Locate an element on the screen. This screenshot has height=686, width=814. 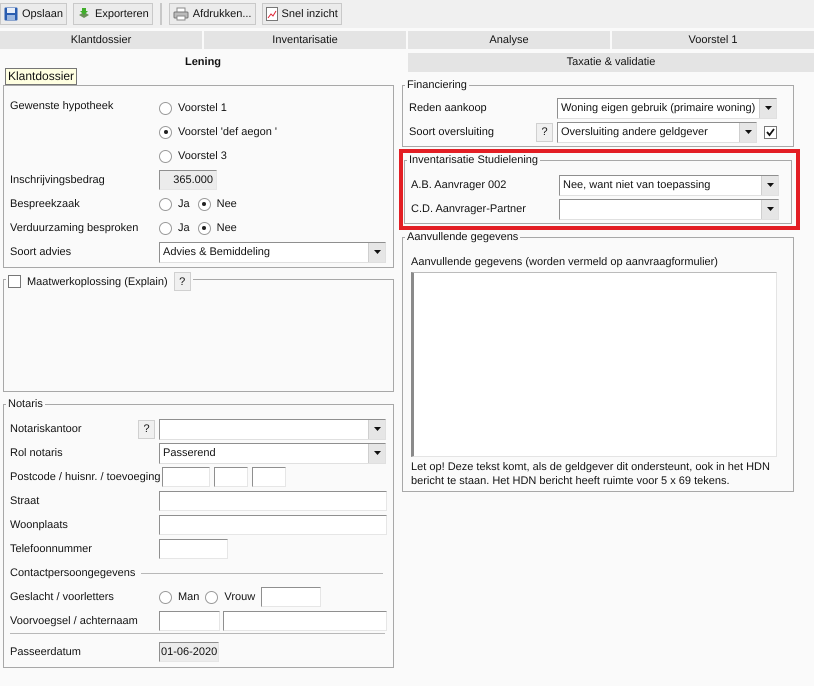
dropdown: Passerend is located at coordinates (272, 453).